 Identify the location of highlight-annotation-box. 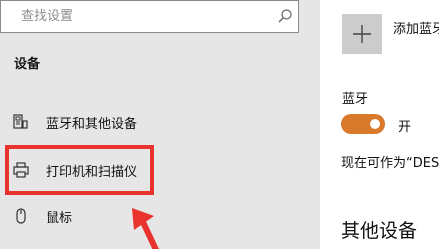
(79, 170).